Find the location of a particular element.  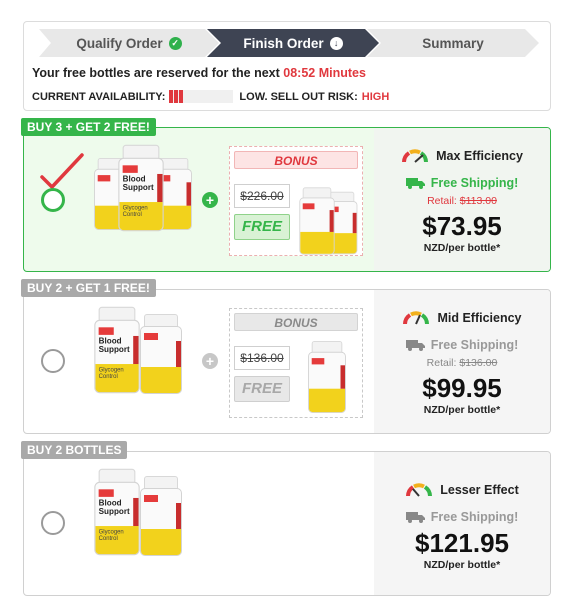

stock-level-bar is located at coordinates (201, 96).